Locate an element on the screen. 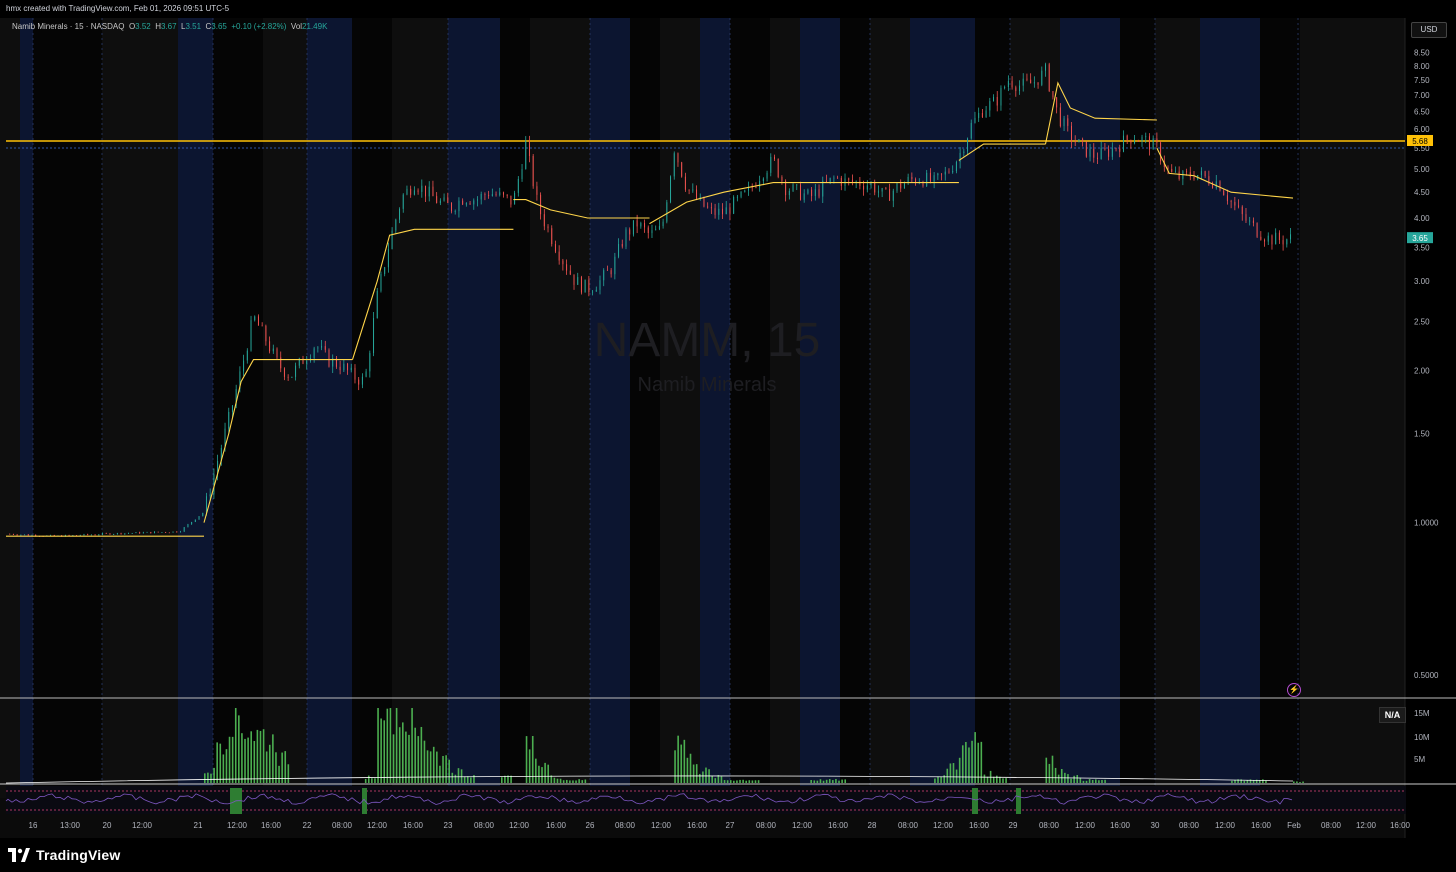 Image resolution: width=1456 pixels, height=872 pixels. x-tick-label: 08:00 is located at coordinates (484, 825).